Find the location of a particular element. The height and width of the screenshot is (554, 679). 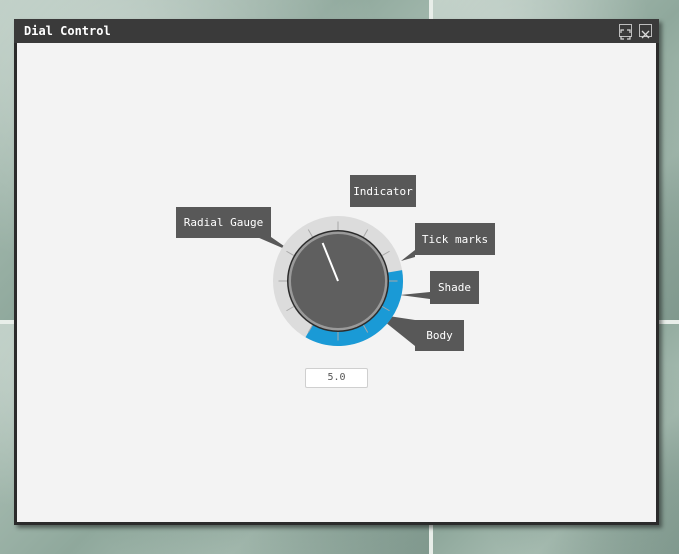

window-title: Dial Control is located at coordinates (67, 31).